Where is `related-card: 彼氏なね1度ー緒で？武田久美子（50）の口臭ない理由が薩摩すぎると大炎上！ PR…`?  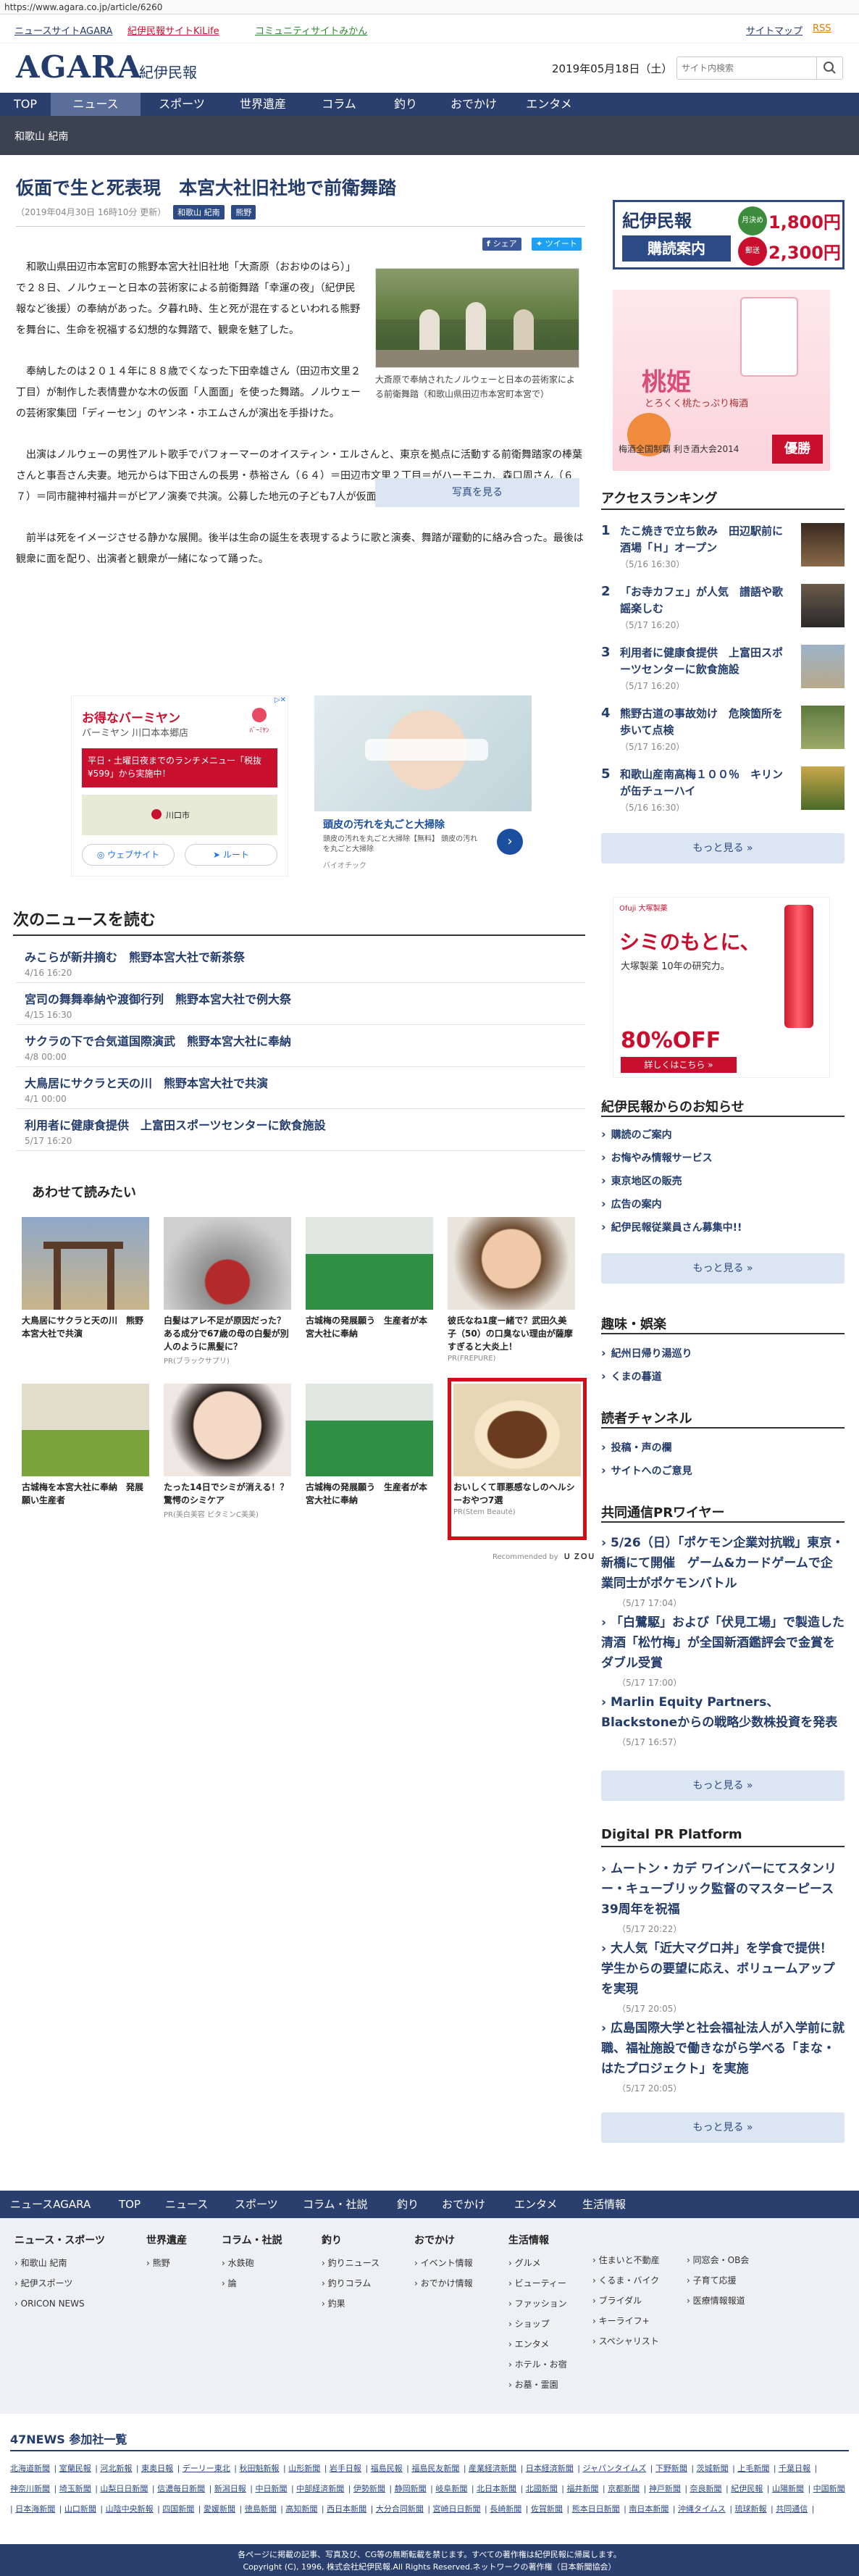
related-card: 彼氏なね1度ー緒で？武田久美子（50）の口臭ない理由が薩摩すぎると大炎上！ PR… is located at coordinates (511, 1290).